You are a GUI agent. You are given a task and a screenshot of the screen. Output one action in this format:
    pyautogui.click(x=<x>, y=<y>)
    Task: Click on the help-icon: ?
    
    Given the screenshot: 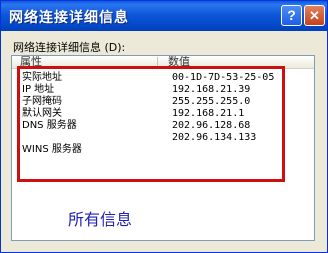 What is the action you would take?
    pyautogui.click(x=291, y=15)
    